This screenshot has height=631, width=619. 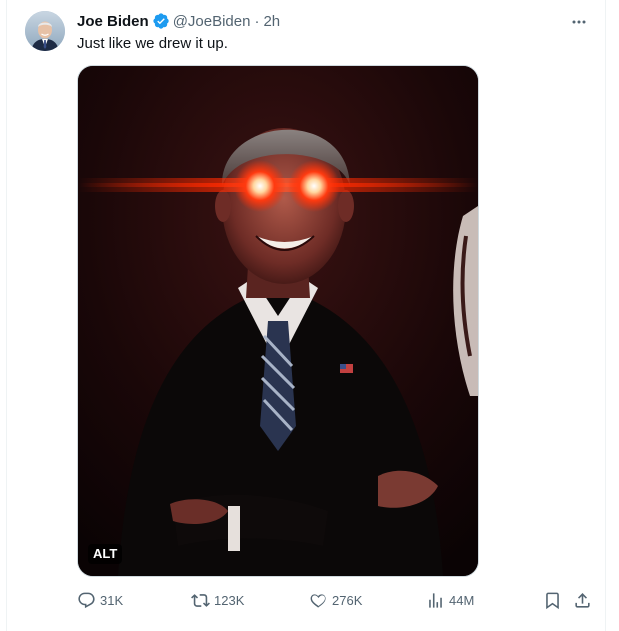 I want to click on share-icon, so click(x=582, y=600).